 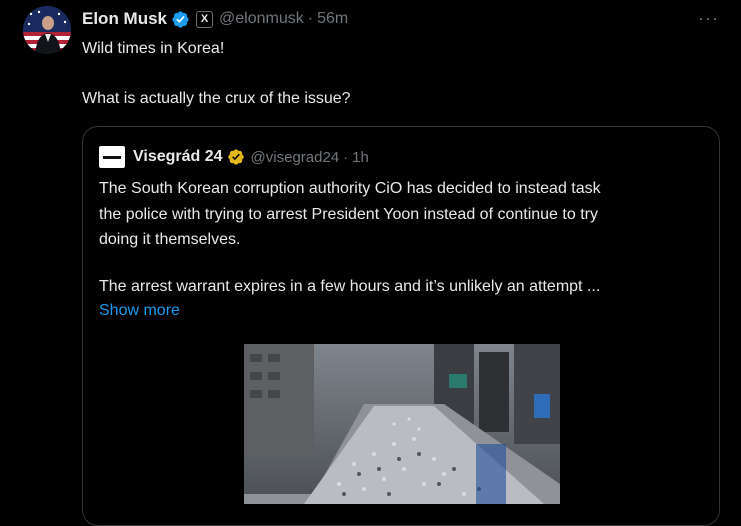 I want to click on x-logo-icon: X, so click(x=205, y=19).